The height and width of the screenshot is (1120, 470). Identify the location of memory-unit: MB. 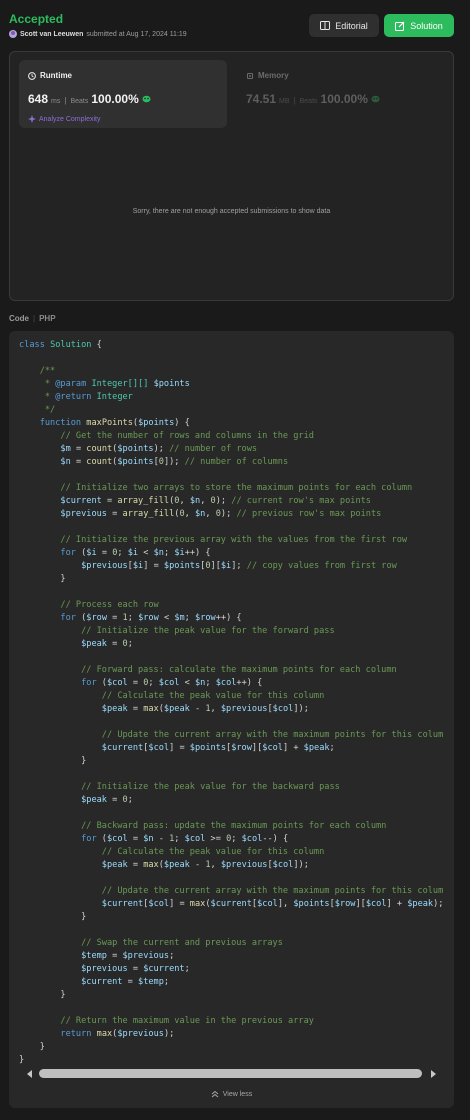
(284, 101).